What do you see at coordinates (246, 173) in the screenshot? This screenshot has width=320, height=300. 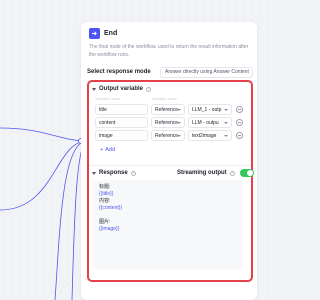 I see `streaming-output-toggle` at bounding box center [246, 173].